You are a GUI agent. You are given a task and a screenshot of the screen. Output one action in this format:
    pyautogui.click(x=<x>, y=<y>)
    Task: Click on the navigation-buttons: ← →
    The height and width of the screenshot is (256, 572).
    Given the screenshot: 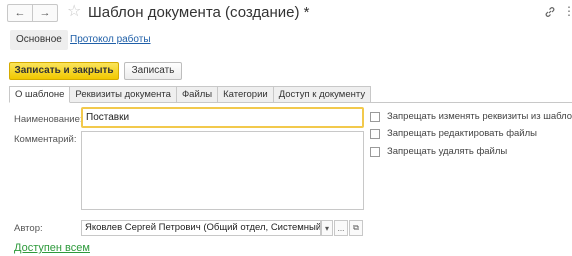 What is the action you would take?
    pyautogui.click(x=32, y=13)
    